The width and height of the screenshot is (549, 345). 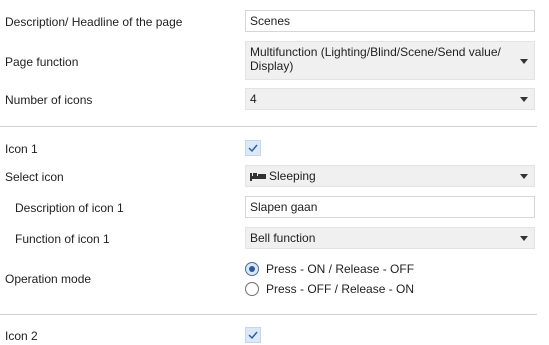 What do you see at coordinates (390, 238) in the screenshot?
I see `icon1-function-select: Bell function` at bounding box center [390, 238].